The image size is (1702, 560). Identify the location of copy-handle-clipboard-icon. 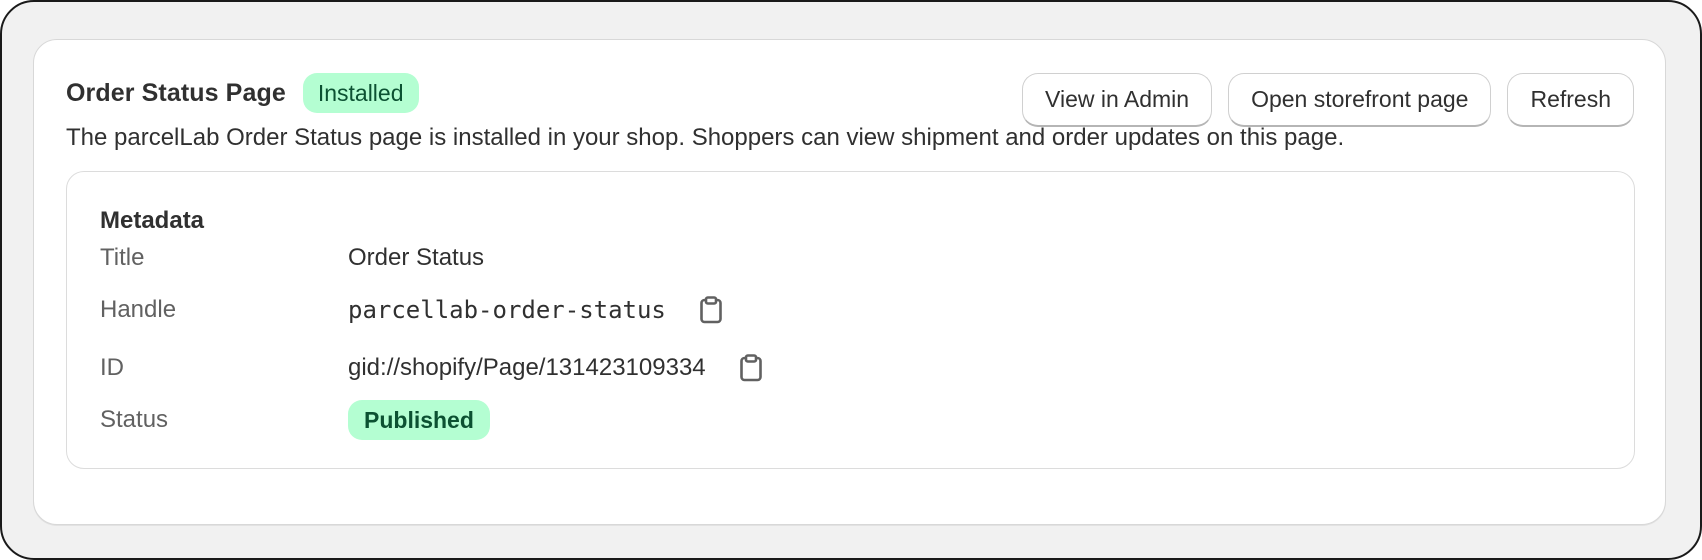
(711, 310).